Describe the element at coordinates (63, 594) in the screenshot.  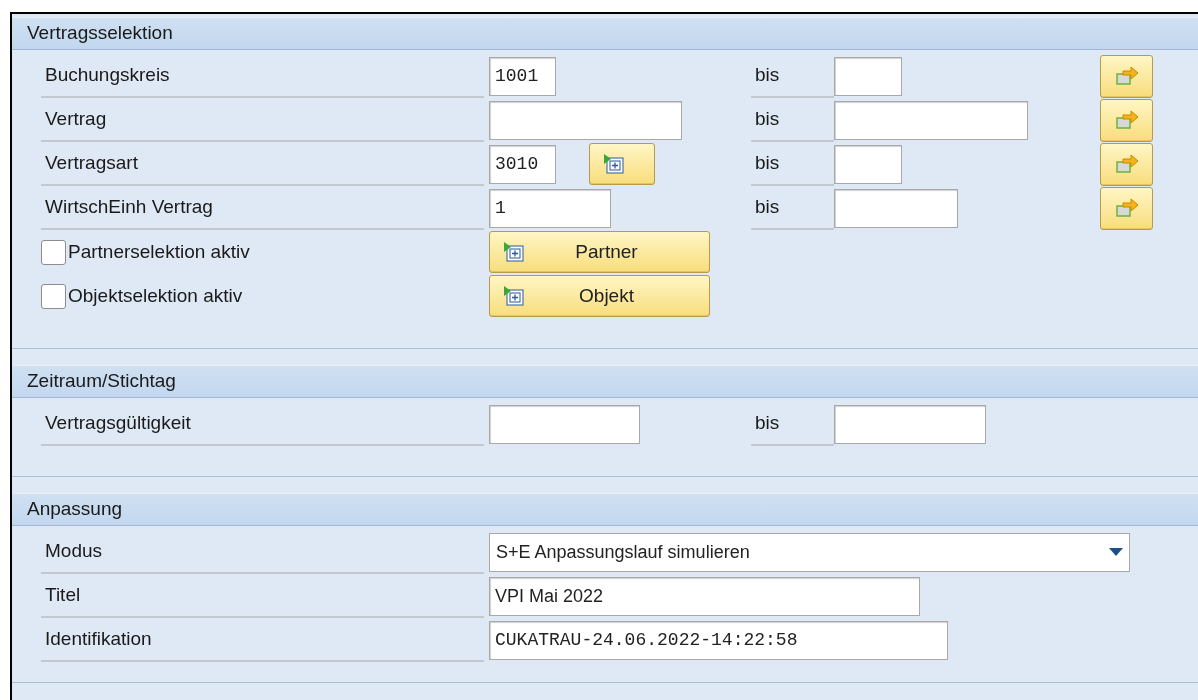
I see `field-label: Titel` at that location.